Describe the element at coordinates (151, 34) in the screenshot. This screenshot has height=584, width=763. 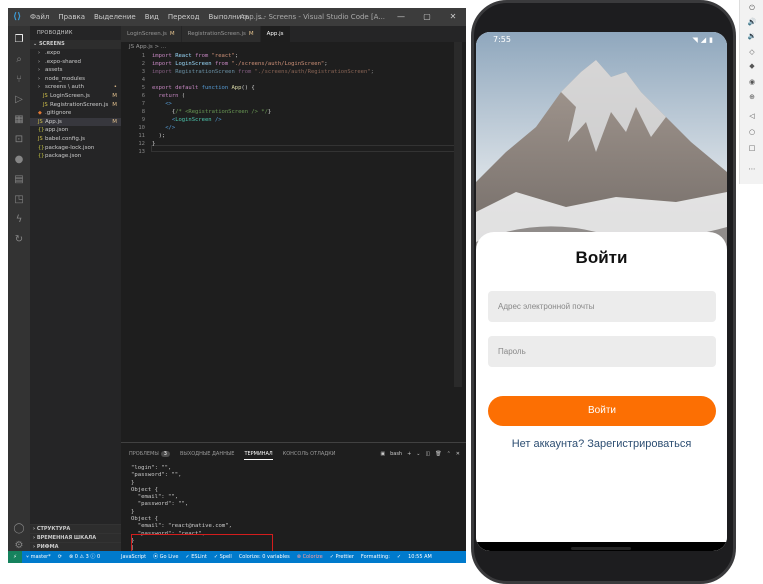
I see `tab-loginscreen: LoginScreen.js M` at that location.